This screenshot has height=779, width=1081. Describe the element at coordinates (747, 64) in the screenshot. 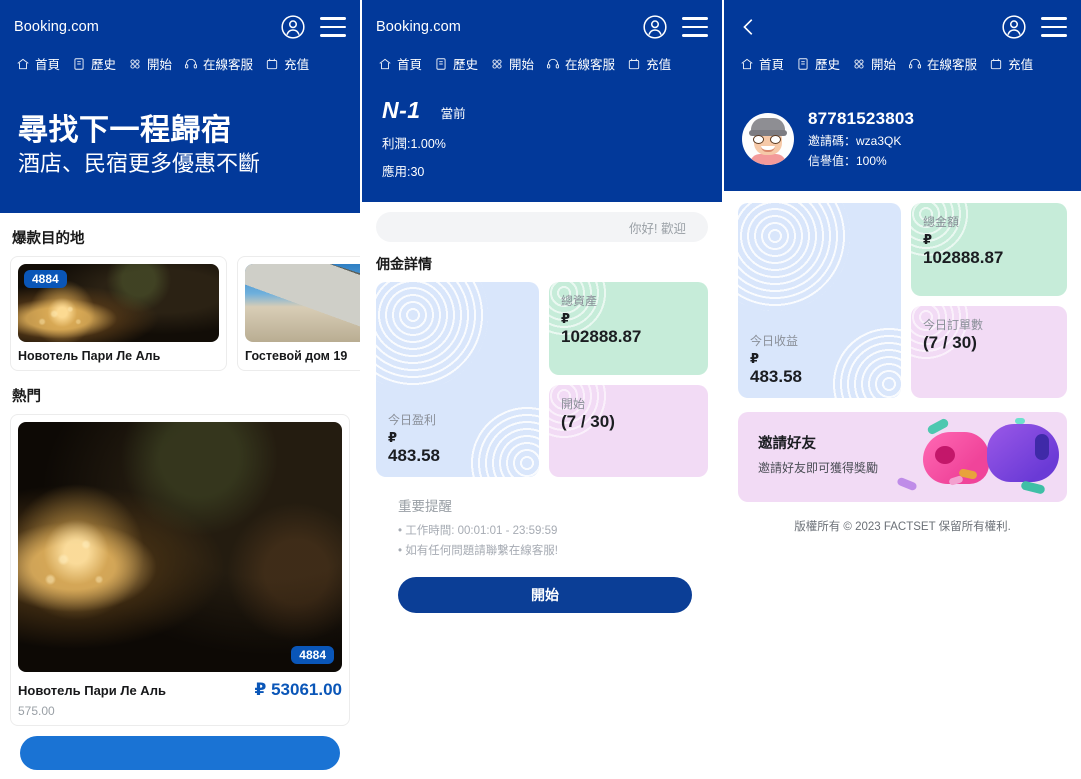

I see `home-icon` at that location.